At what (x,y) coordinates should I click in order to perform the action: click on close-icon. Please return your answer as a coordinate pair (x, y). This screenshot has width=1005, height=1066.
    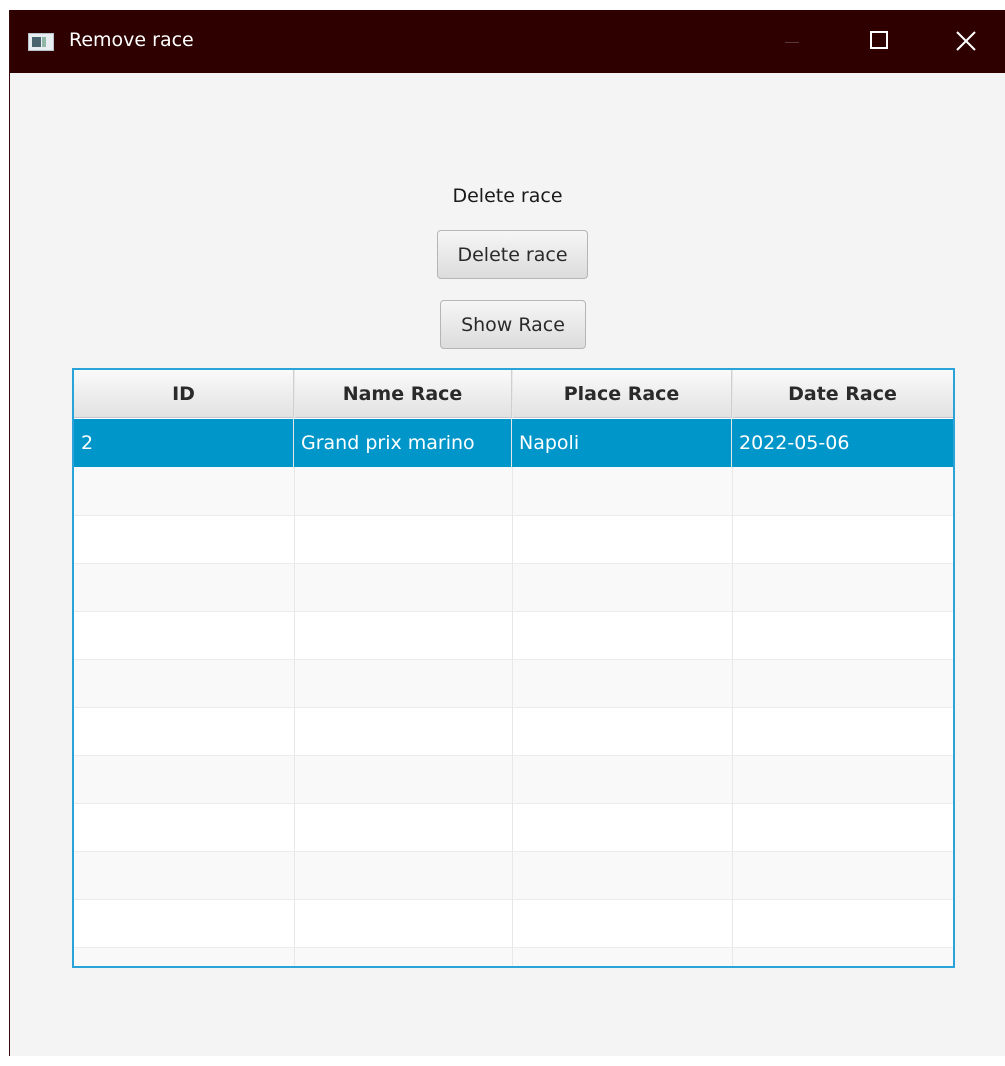
    Looking at the image, I should click on (966, 41).